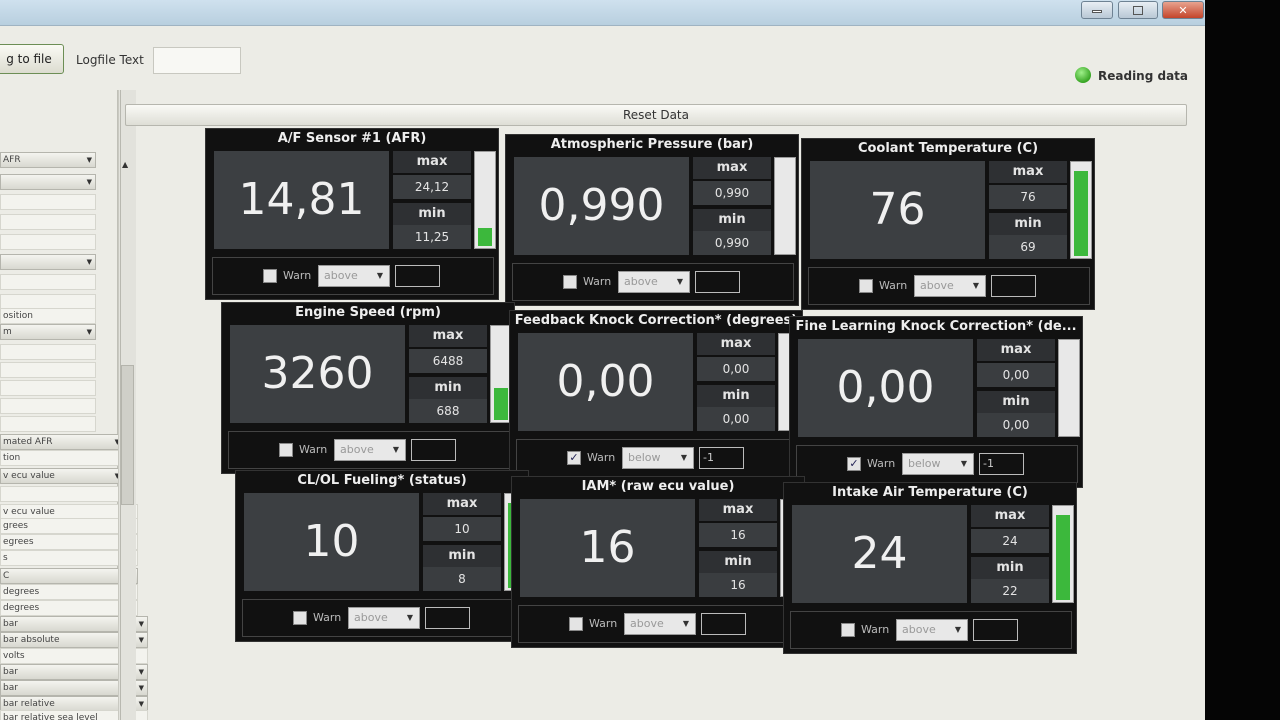 This screenshot has height=720, width=1280. Describe the element at coordinates (48, 332) in the screenshot. I see `parameter-unit-dropdown: m ▼` at that location.